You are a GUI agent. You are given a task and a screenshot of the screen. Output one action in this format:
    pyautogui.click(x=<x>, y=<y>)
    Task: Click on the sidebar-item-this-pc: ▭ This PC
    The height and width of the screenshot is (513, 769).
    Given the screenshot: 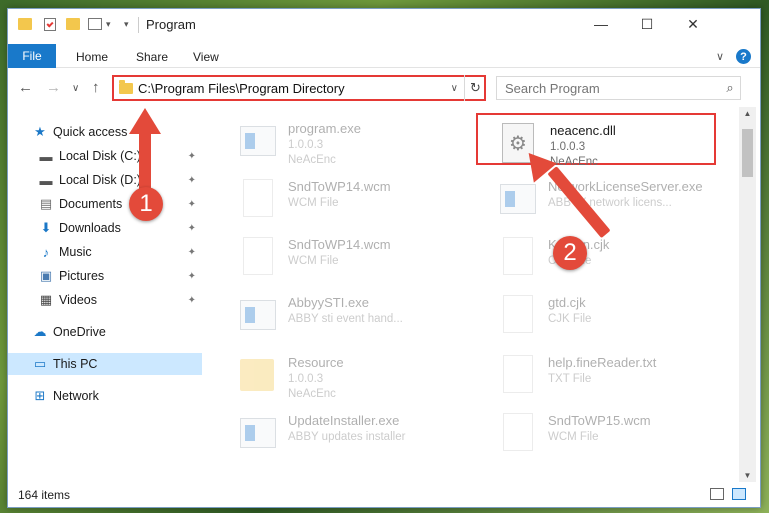 What is the action you would take?
    pyautogui.click(x=105, y=364)
    